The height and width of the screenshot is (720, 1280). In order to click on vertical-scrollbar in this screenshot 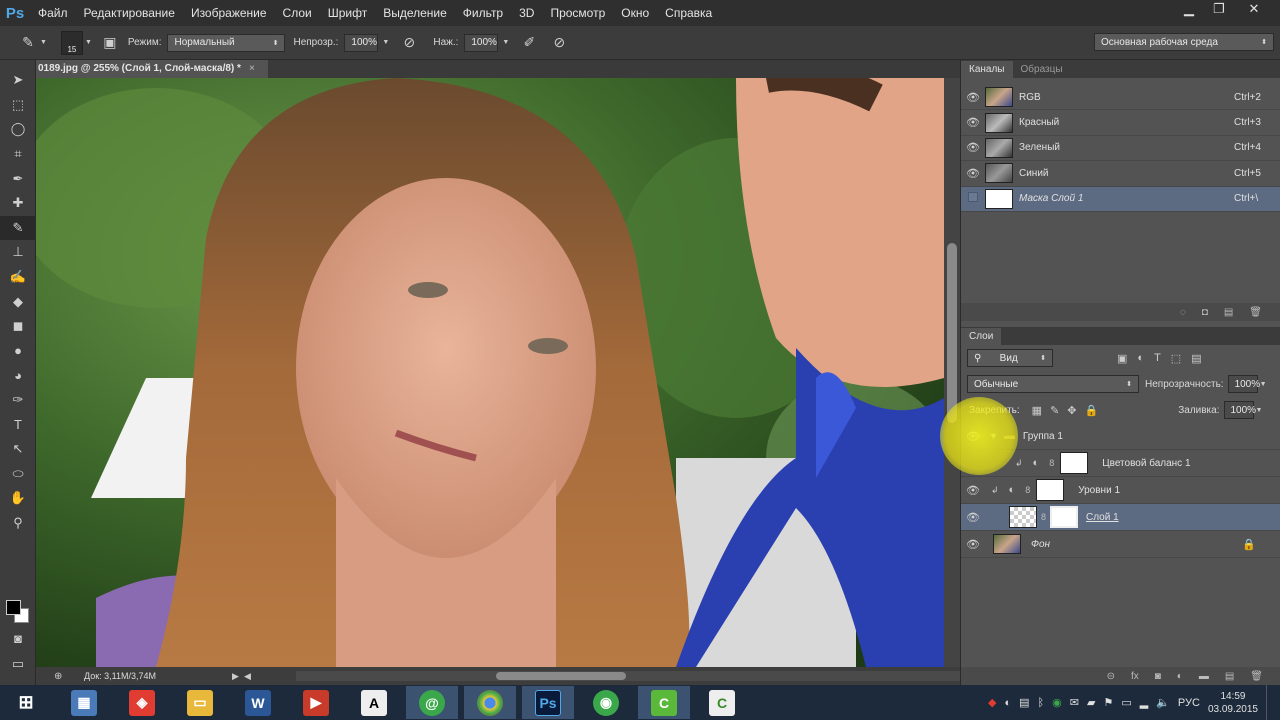, I will do `click(952, 372)`.